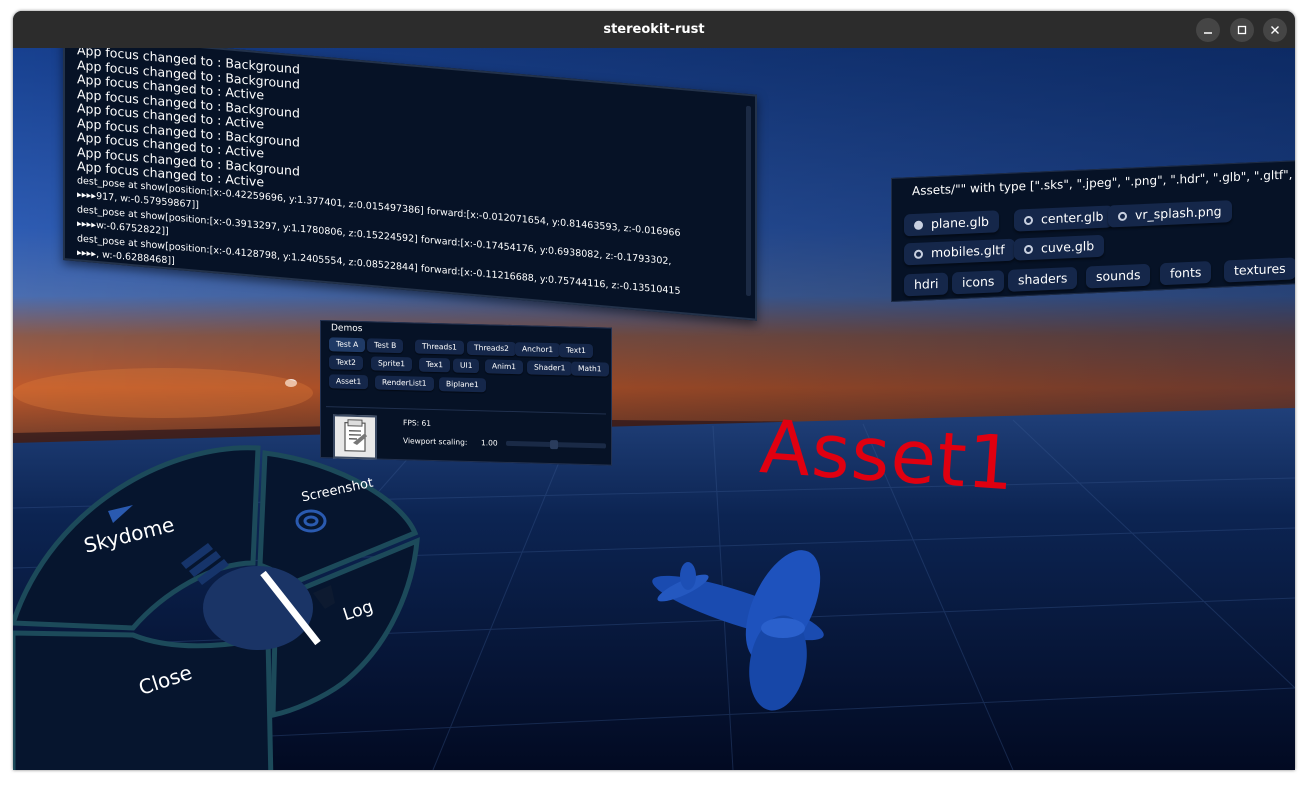  What do you see at coordinates (385, 346) in the screenshot?
I see `demo-button-test-b: Test B` at bounding box center [385, 346].